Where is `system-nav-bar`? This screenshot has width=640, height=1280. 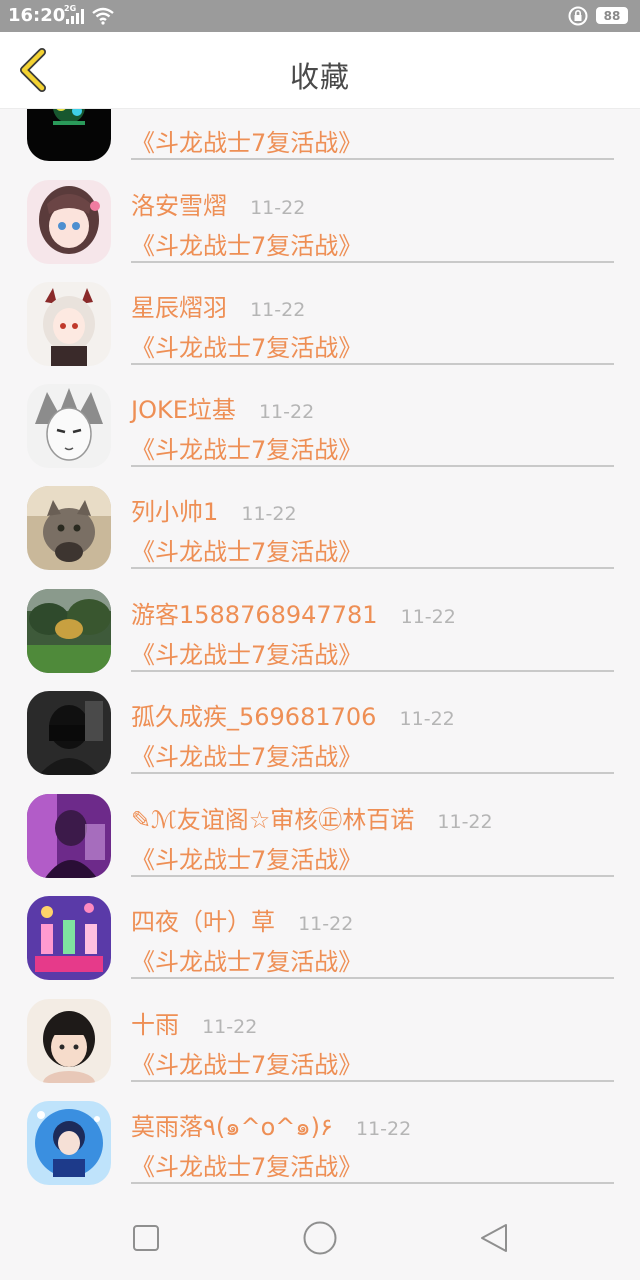 system-nav-bar is located at coordinates (320, 1235).